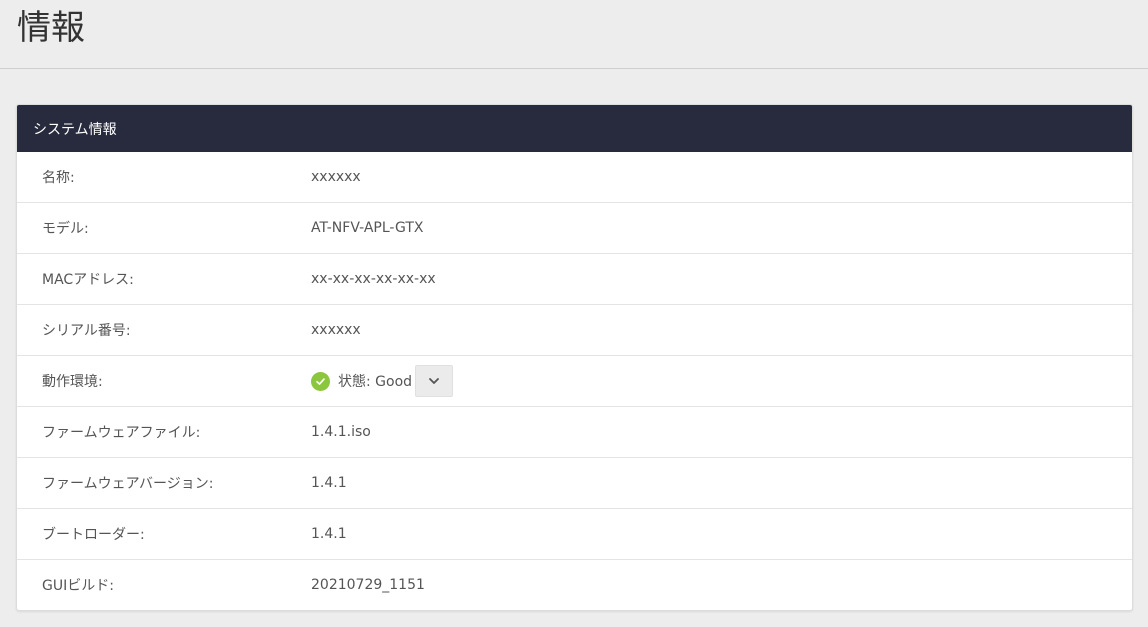 Image resolution: width=1148 pixels, height=627 pixels. I want to click on info-row-bootloader: ブートローダー: 1.4.1, so click(574, 534).